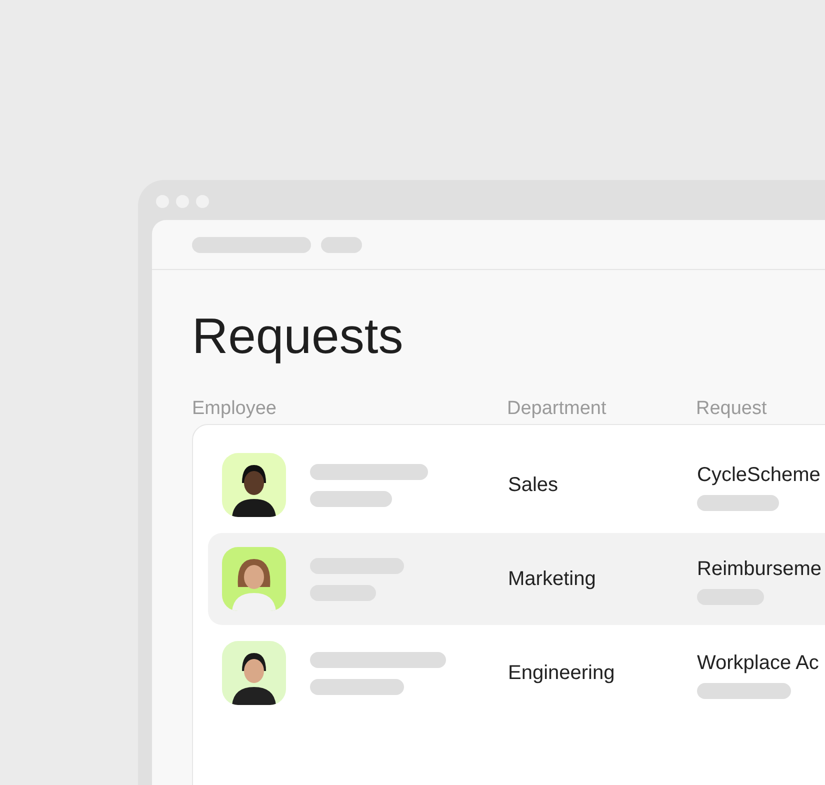 The image size is (825, 785). Describe the element at coordinates (552, 579) in the screenshot. I see `table-cell-text: Marketing` at that location.